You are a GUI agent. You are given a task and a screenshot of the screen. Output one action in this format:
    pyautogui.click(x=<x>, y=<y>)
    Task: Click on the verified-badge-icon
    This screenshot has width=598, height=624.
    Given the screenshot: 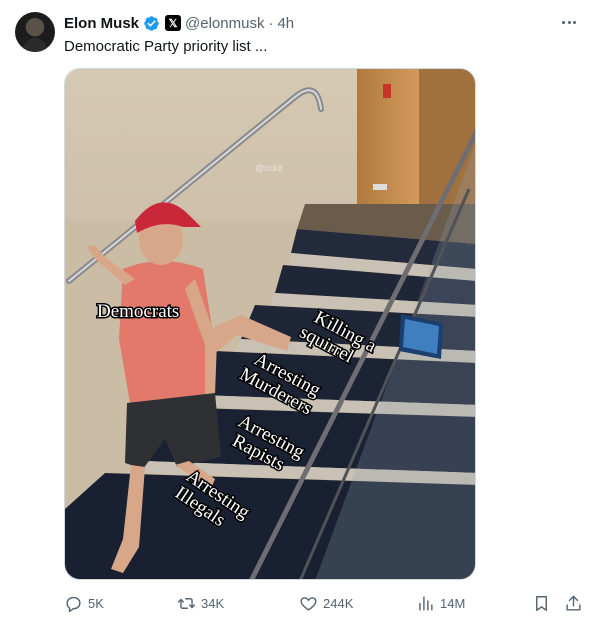 What is the action you would take?
    pyautogui.click(x=151, y=23)
    